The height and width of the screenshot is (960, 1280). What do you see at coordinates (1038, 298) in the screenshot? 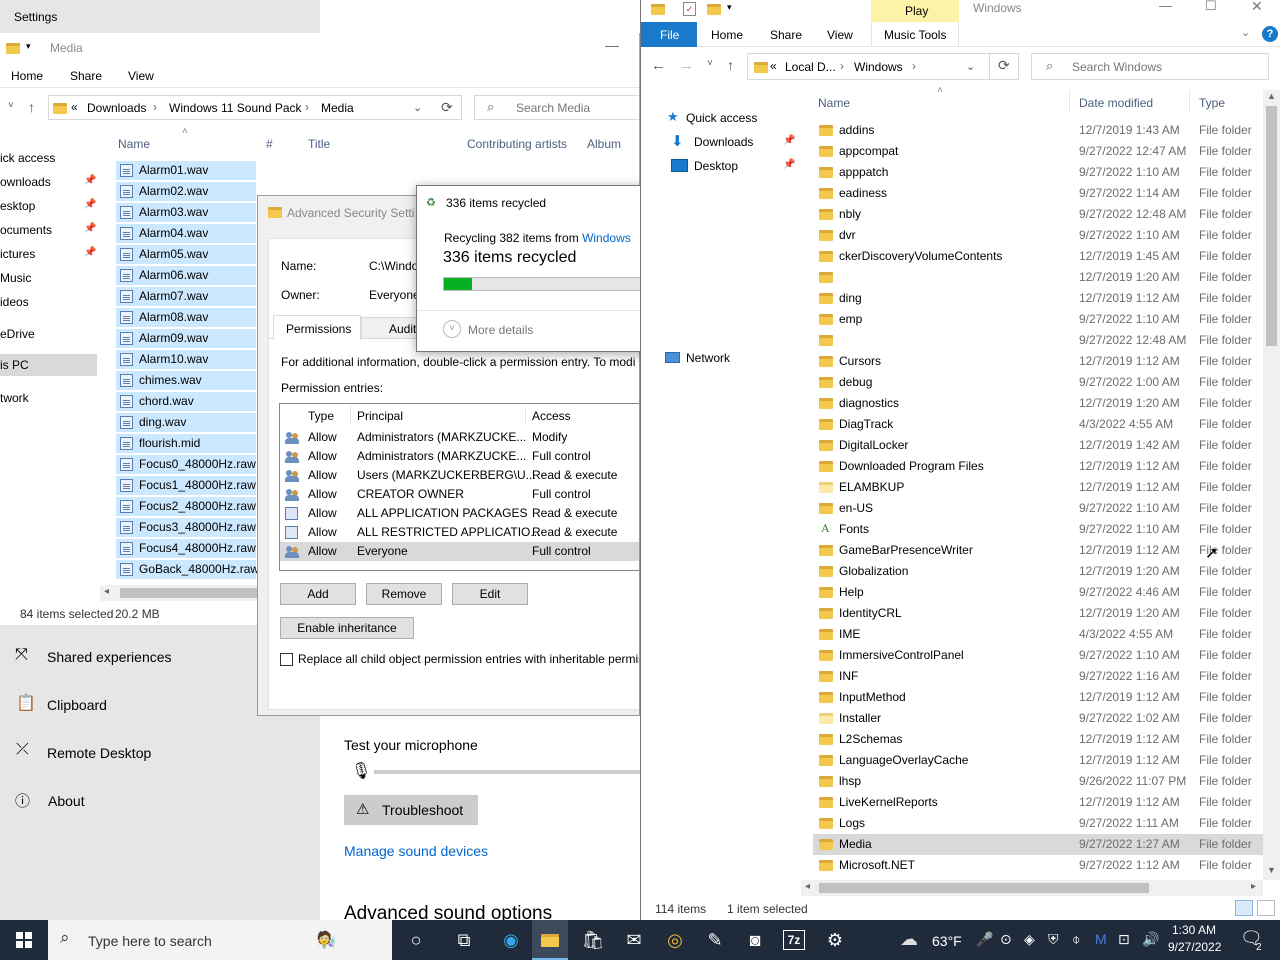
I see `folder-row: ding 12/7/2019 1:12 AM File folder` at bounding box center [1038, 298].